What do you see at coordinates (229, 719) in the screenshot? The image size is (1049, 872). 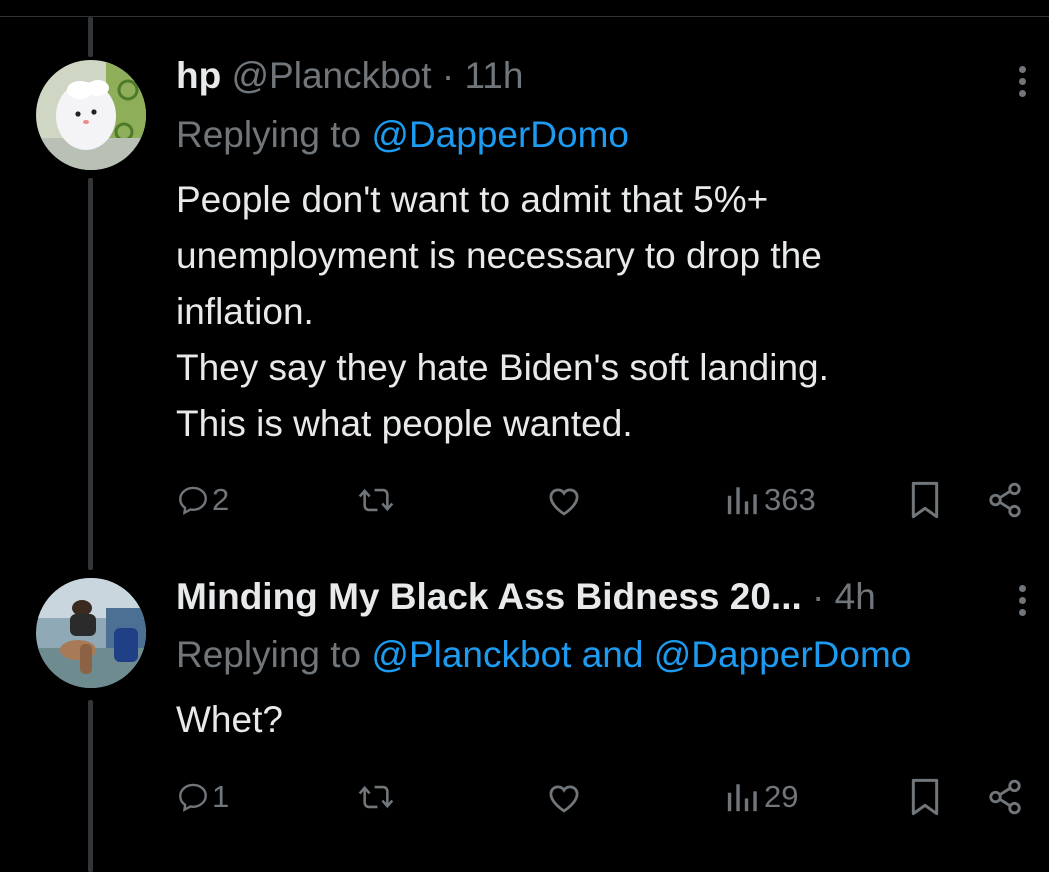 I see `text-line: Whet?` at bounding box center [229, 719].